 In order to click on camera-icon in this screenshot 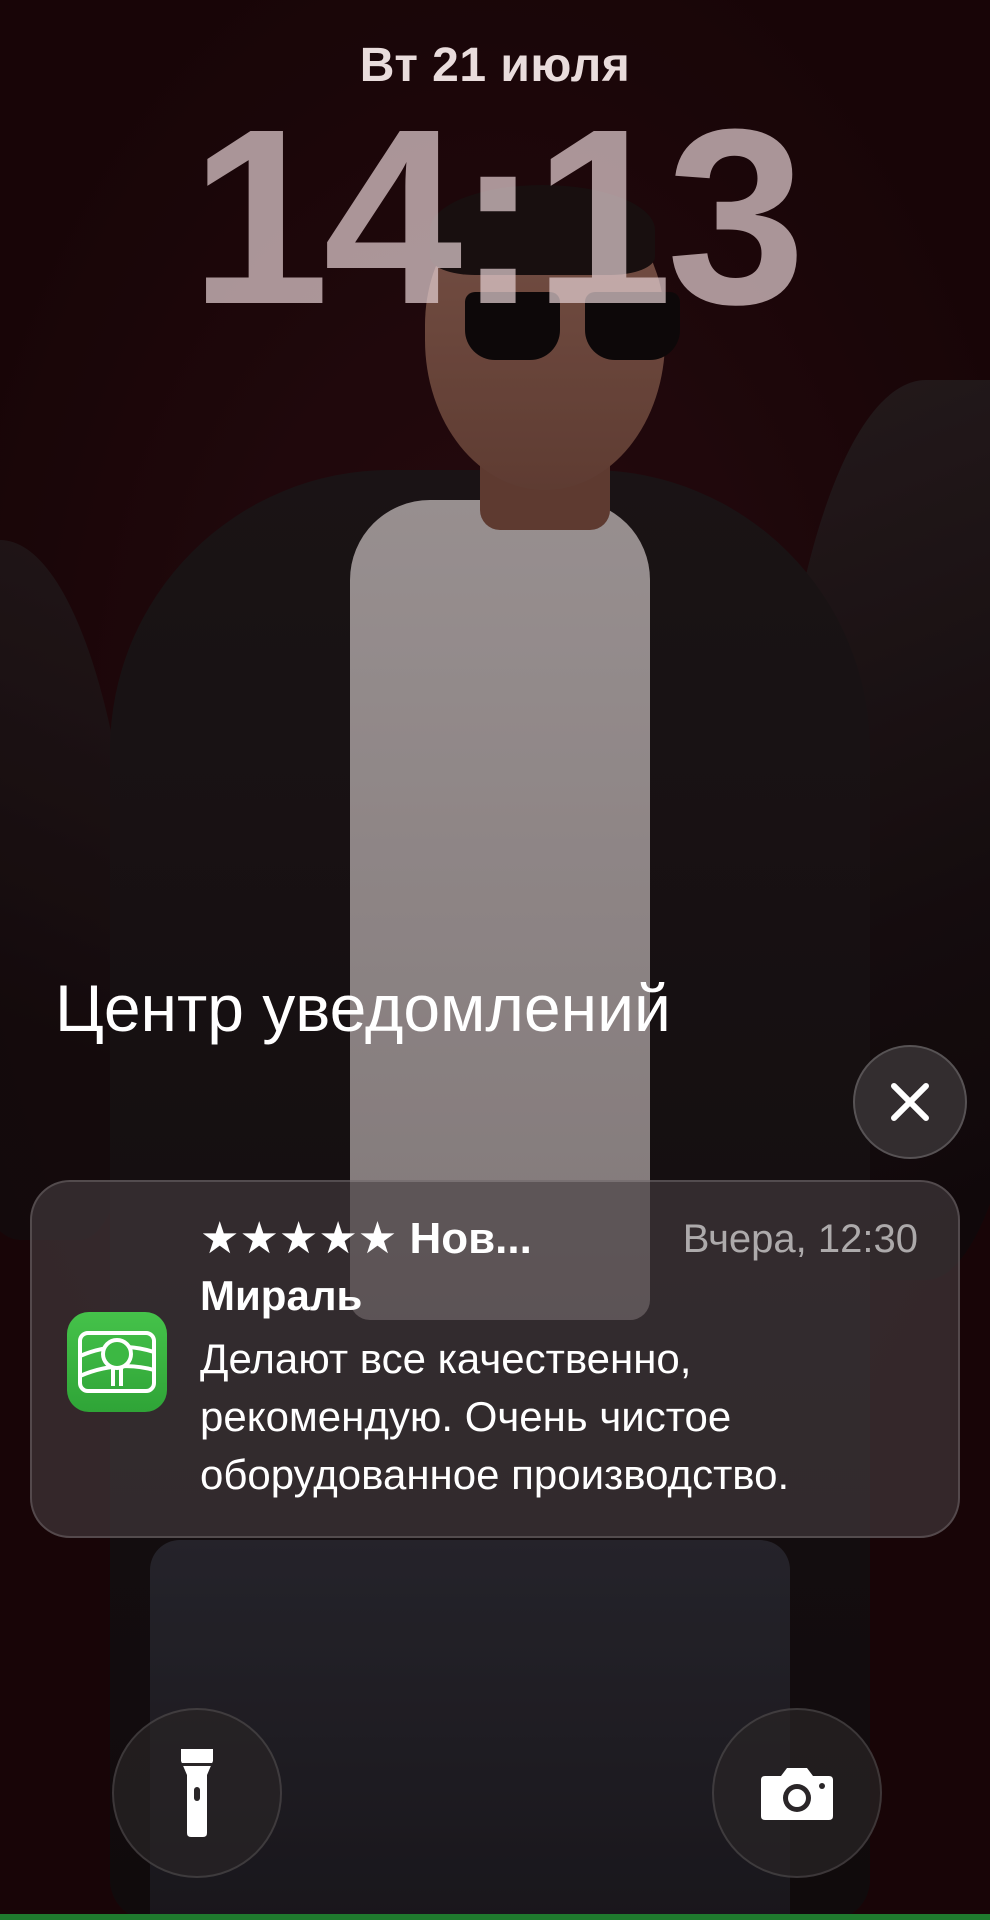, I will do `click(797, 1794)`.